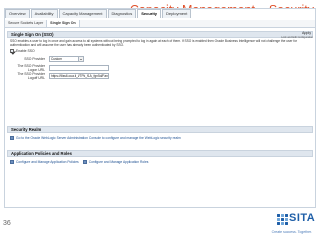 This screenshot has height=240, width=320. What do you see at coordinates (63, 23) in the screenshot?
I see `subtab-single-sign-on: Single Sign On` at bounding box center [63, 23].